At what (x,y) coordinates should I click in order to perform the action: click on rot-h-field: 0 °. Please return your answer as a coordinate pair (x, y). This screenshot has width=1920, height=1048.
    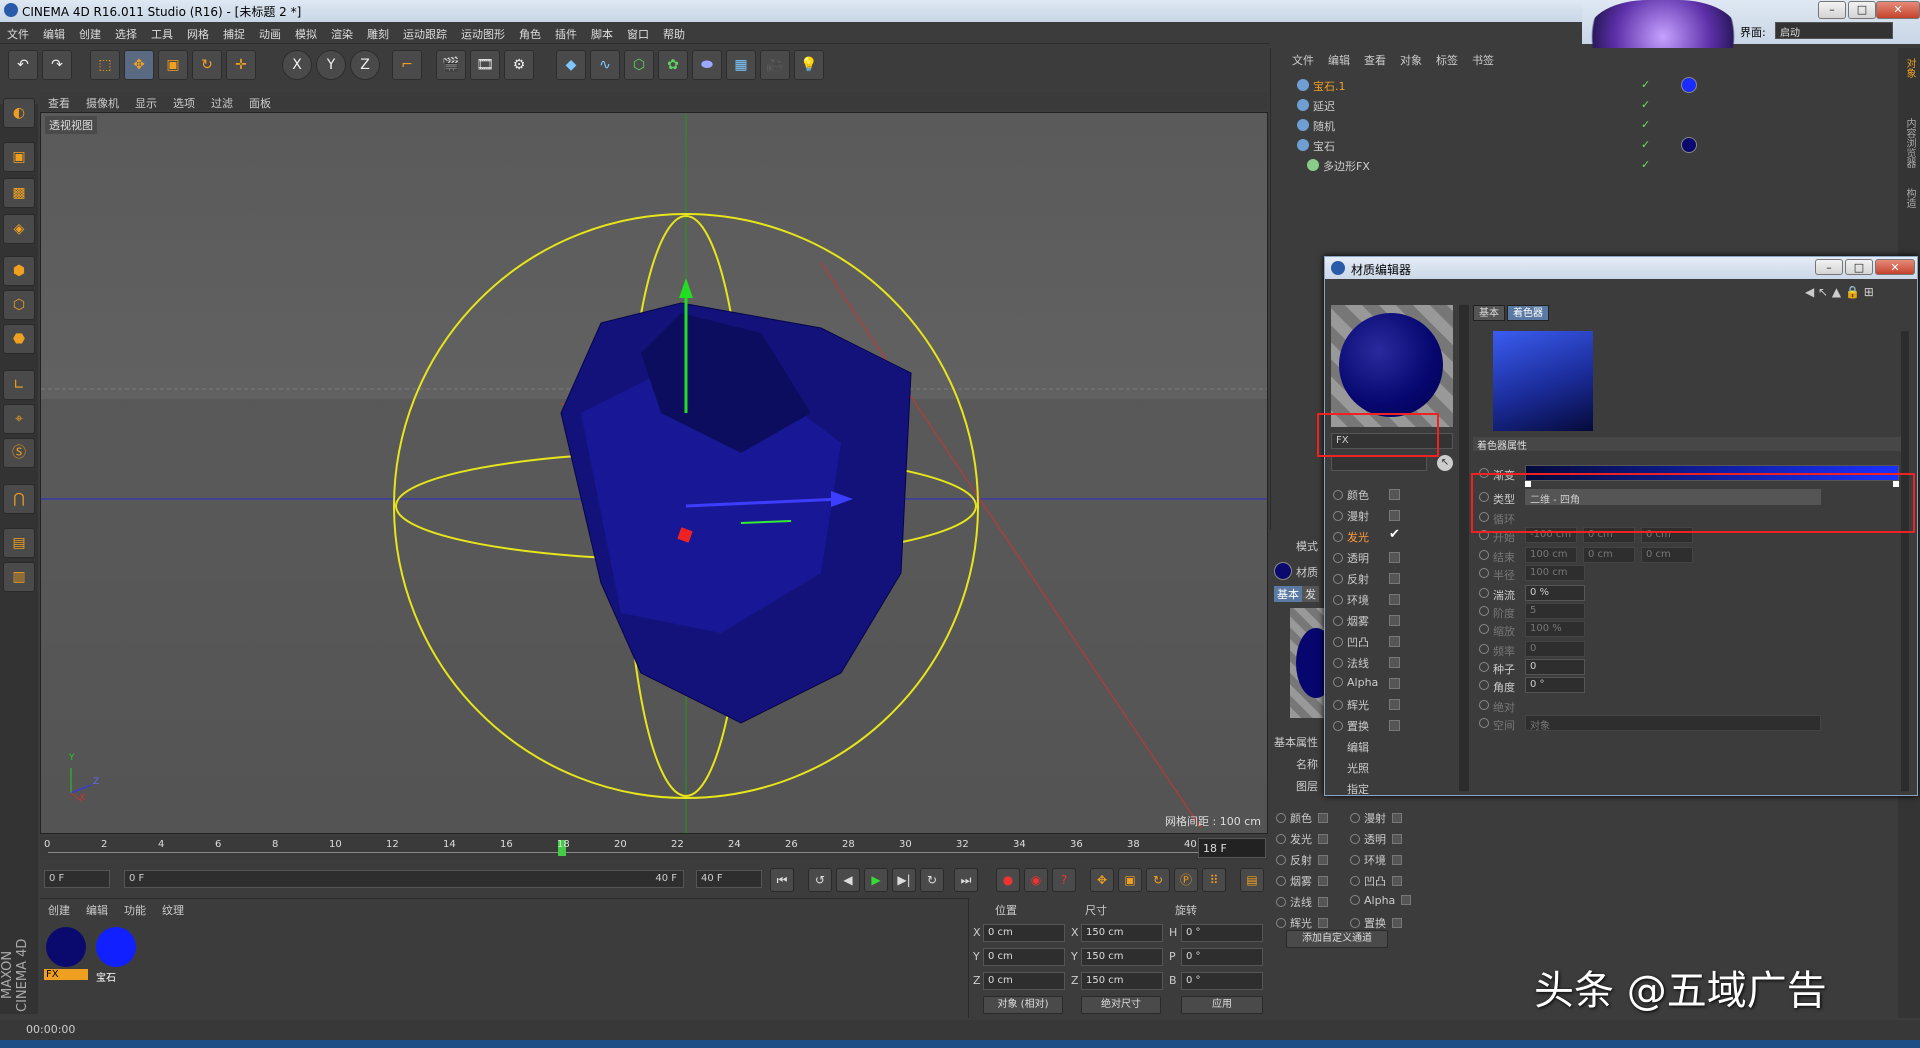
    Looking at the image, I should click on (1222, 933).